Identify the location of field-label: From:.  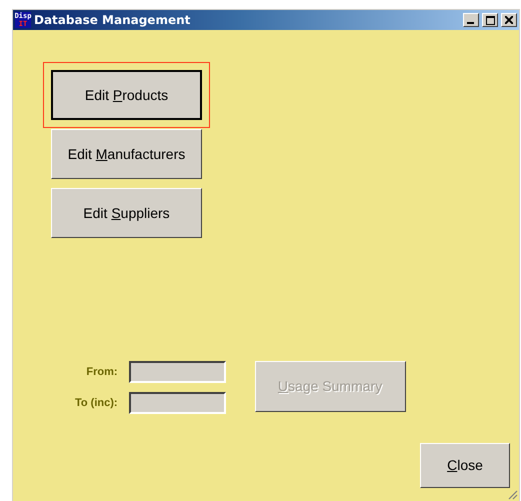
(101, 372).